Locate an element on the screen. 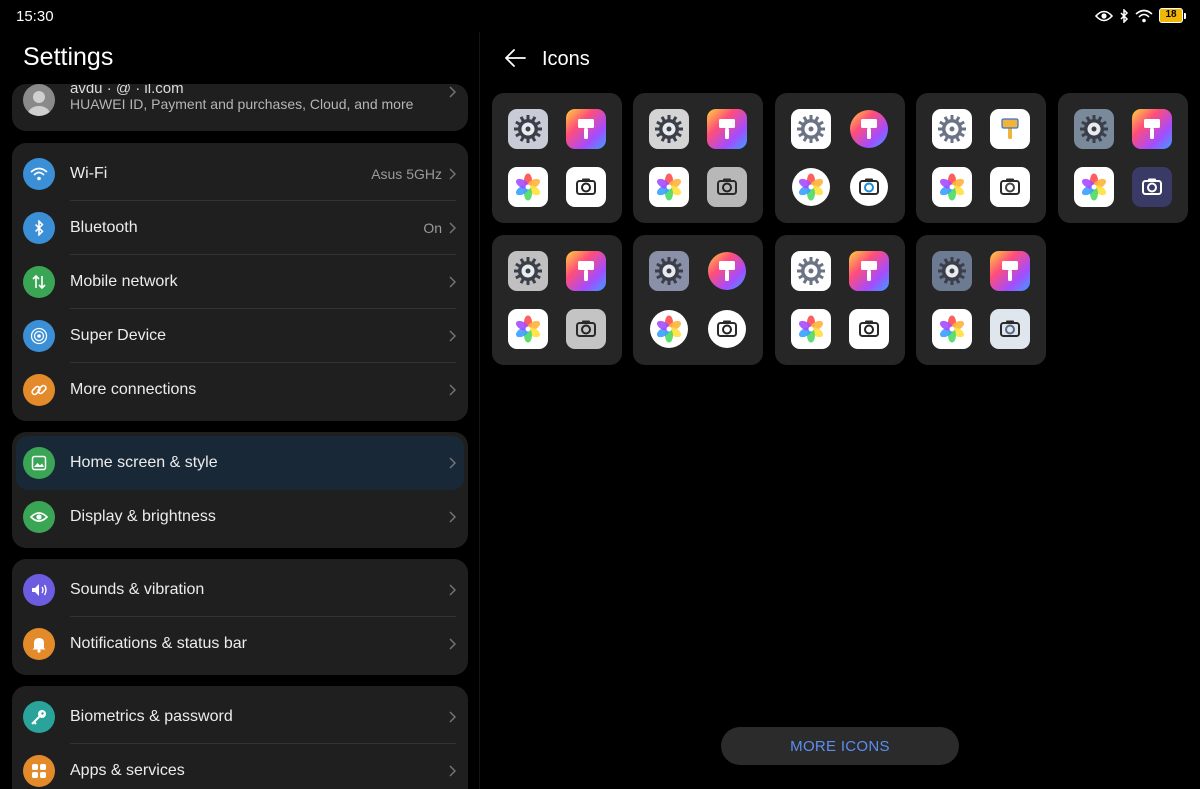 This screenshot has width=1200, height=789. back-arrow-icon is located at coordinates (515, 58).